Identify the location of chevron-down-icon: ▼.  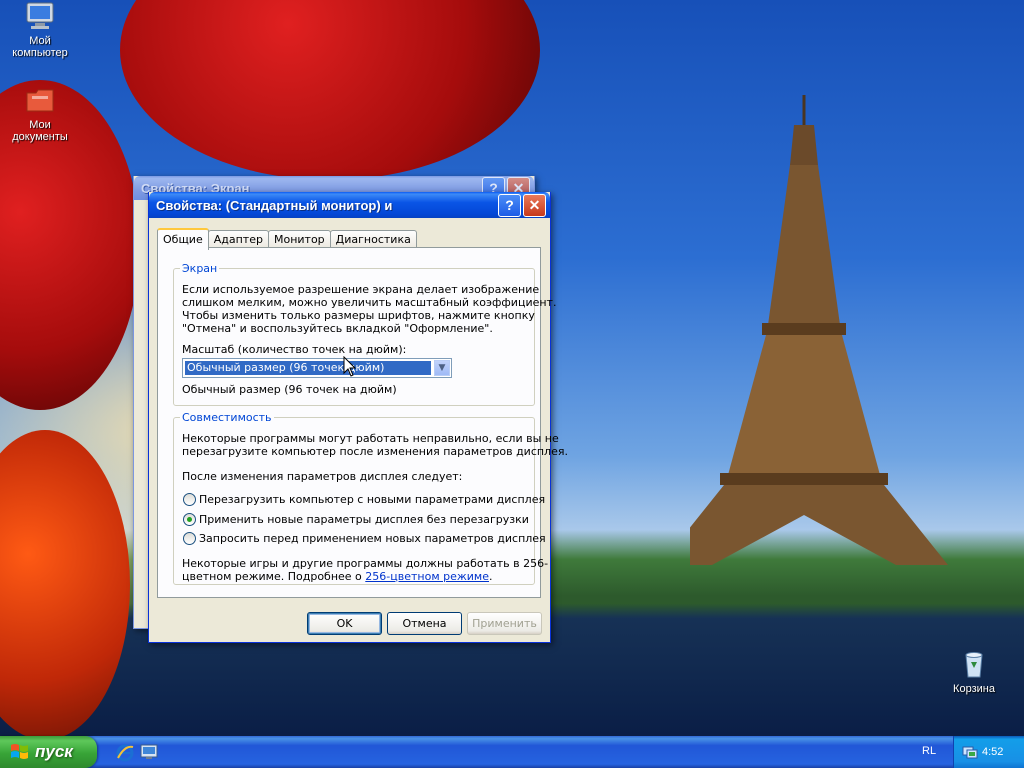
(442, 368).